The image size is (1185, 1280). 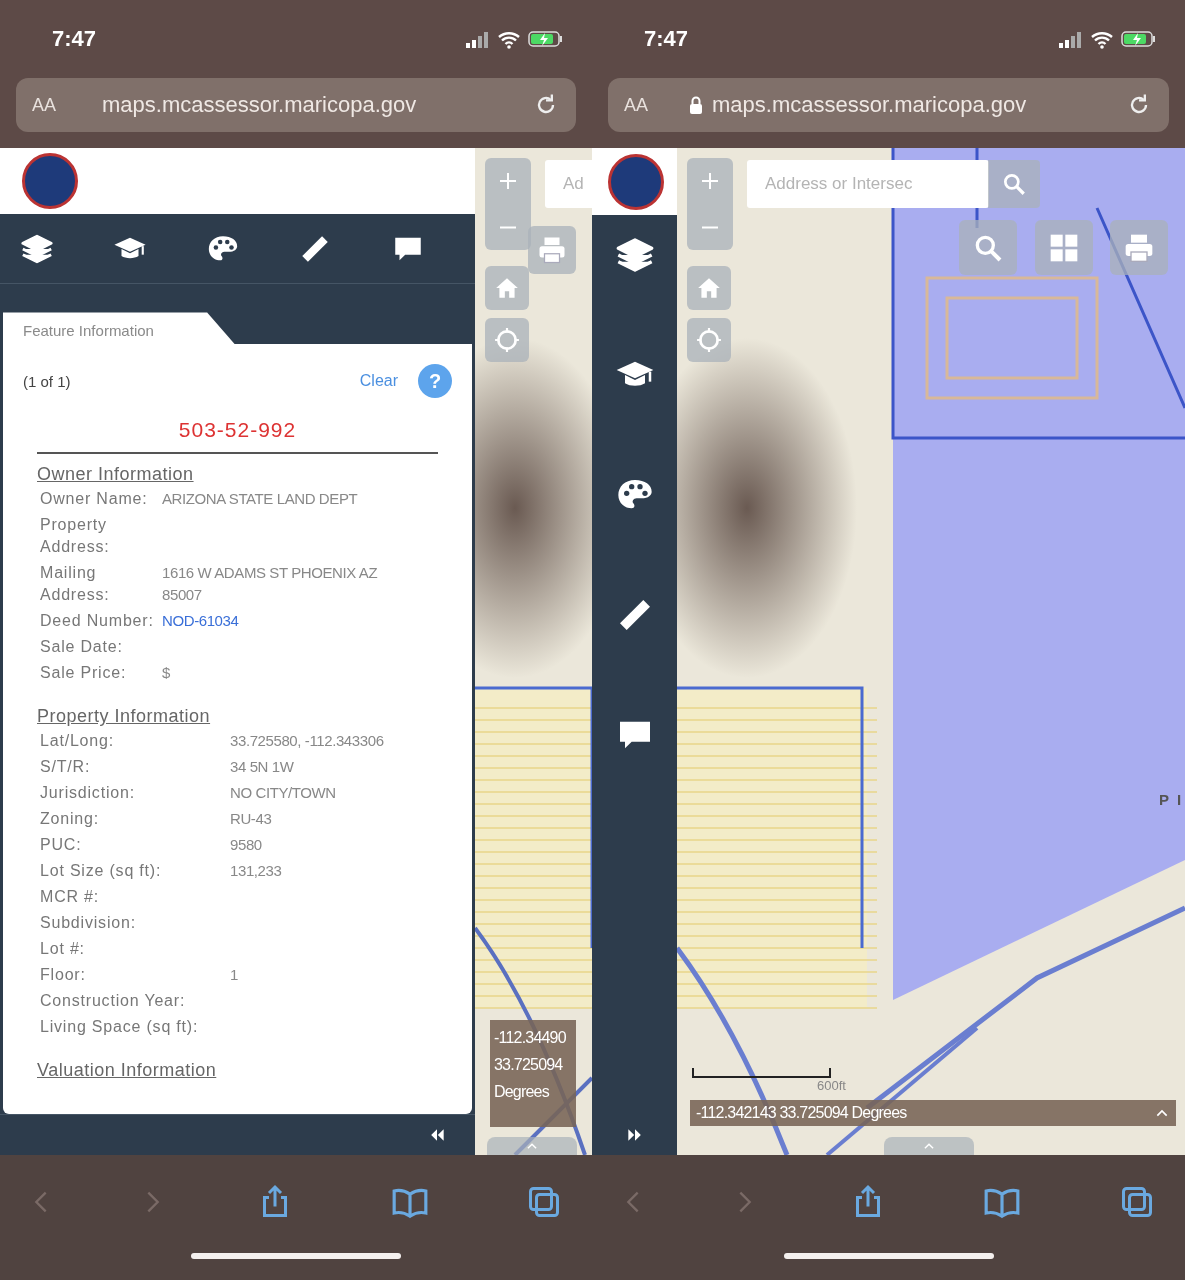 What do you see at coordinates (120, 1027) in the screenshot?
I see `field-label: Living Space (sq ft):` at bounding box center [120, 1027].